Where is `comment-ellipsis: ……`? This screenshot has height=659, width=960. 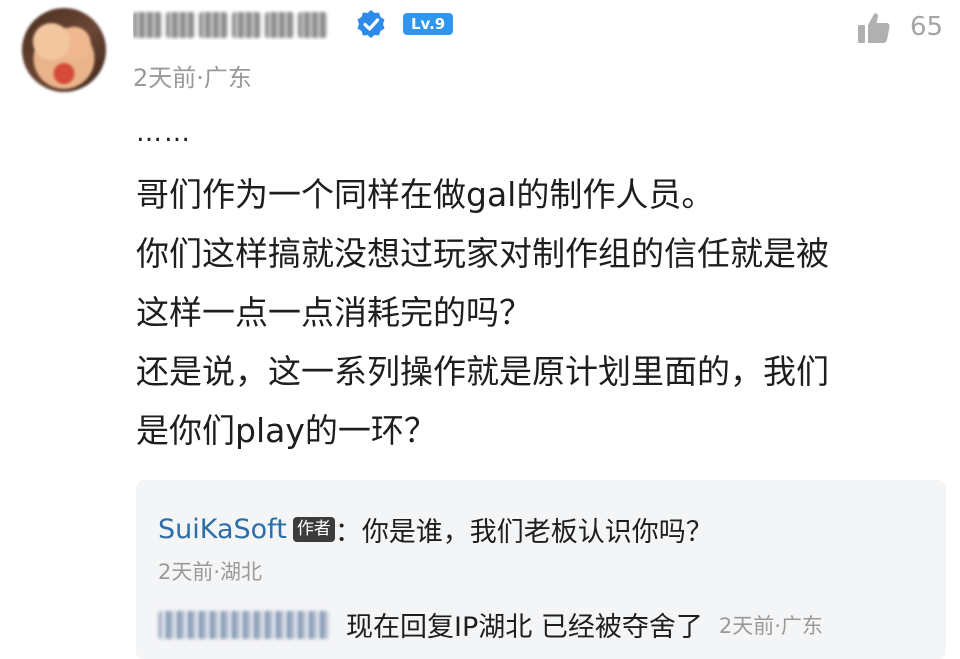
comment-ellipsis: …… is located at coordinates (164, 133).